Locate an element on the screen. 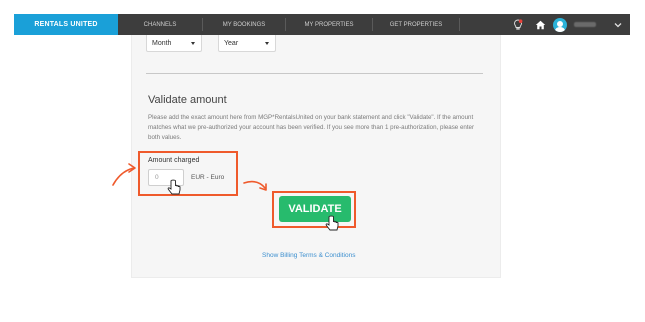 This screenshot has width=645, height=322. nav-channels: CHANNELS is located at coordinates (160, 24).